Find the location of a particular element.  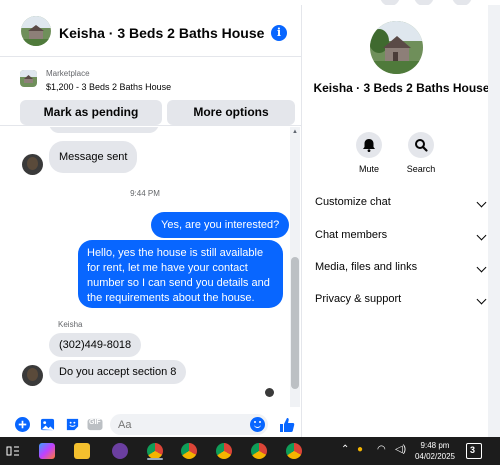

bell-icon is located at coordinates (369, 145).